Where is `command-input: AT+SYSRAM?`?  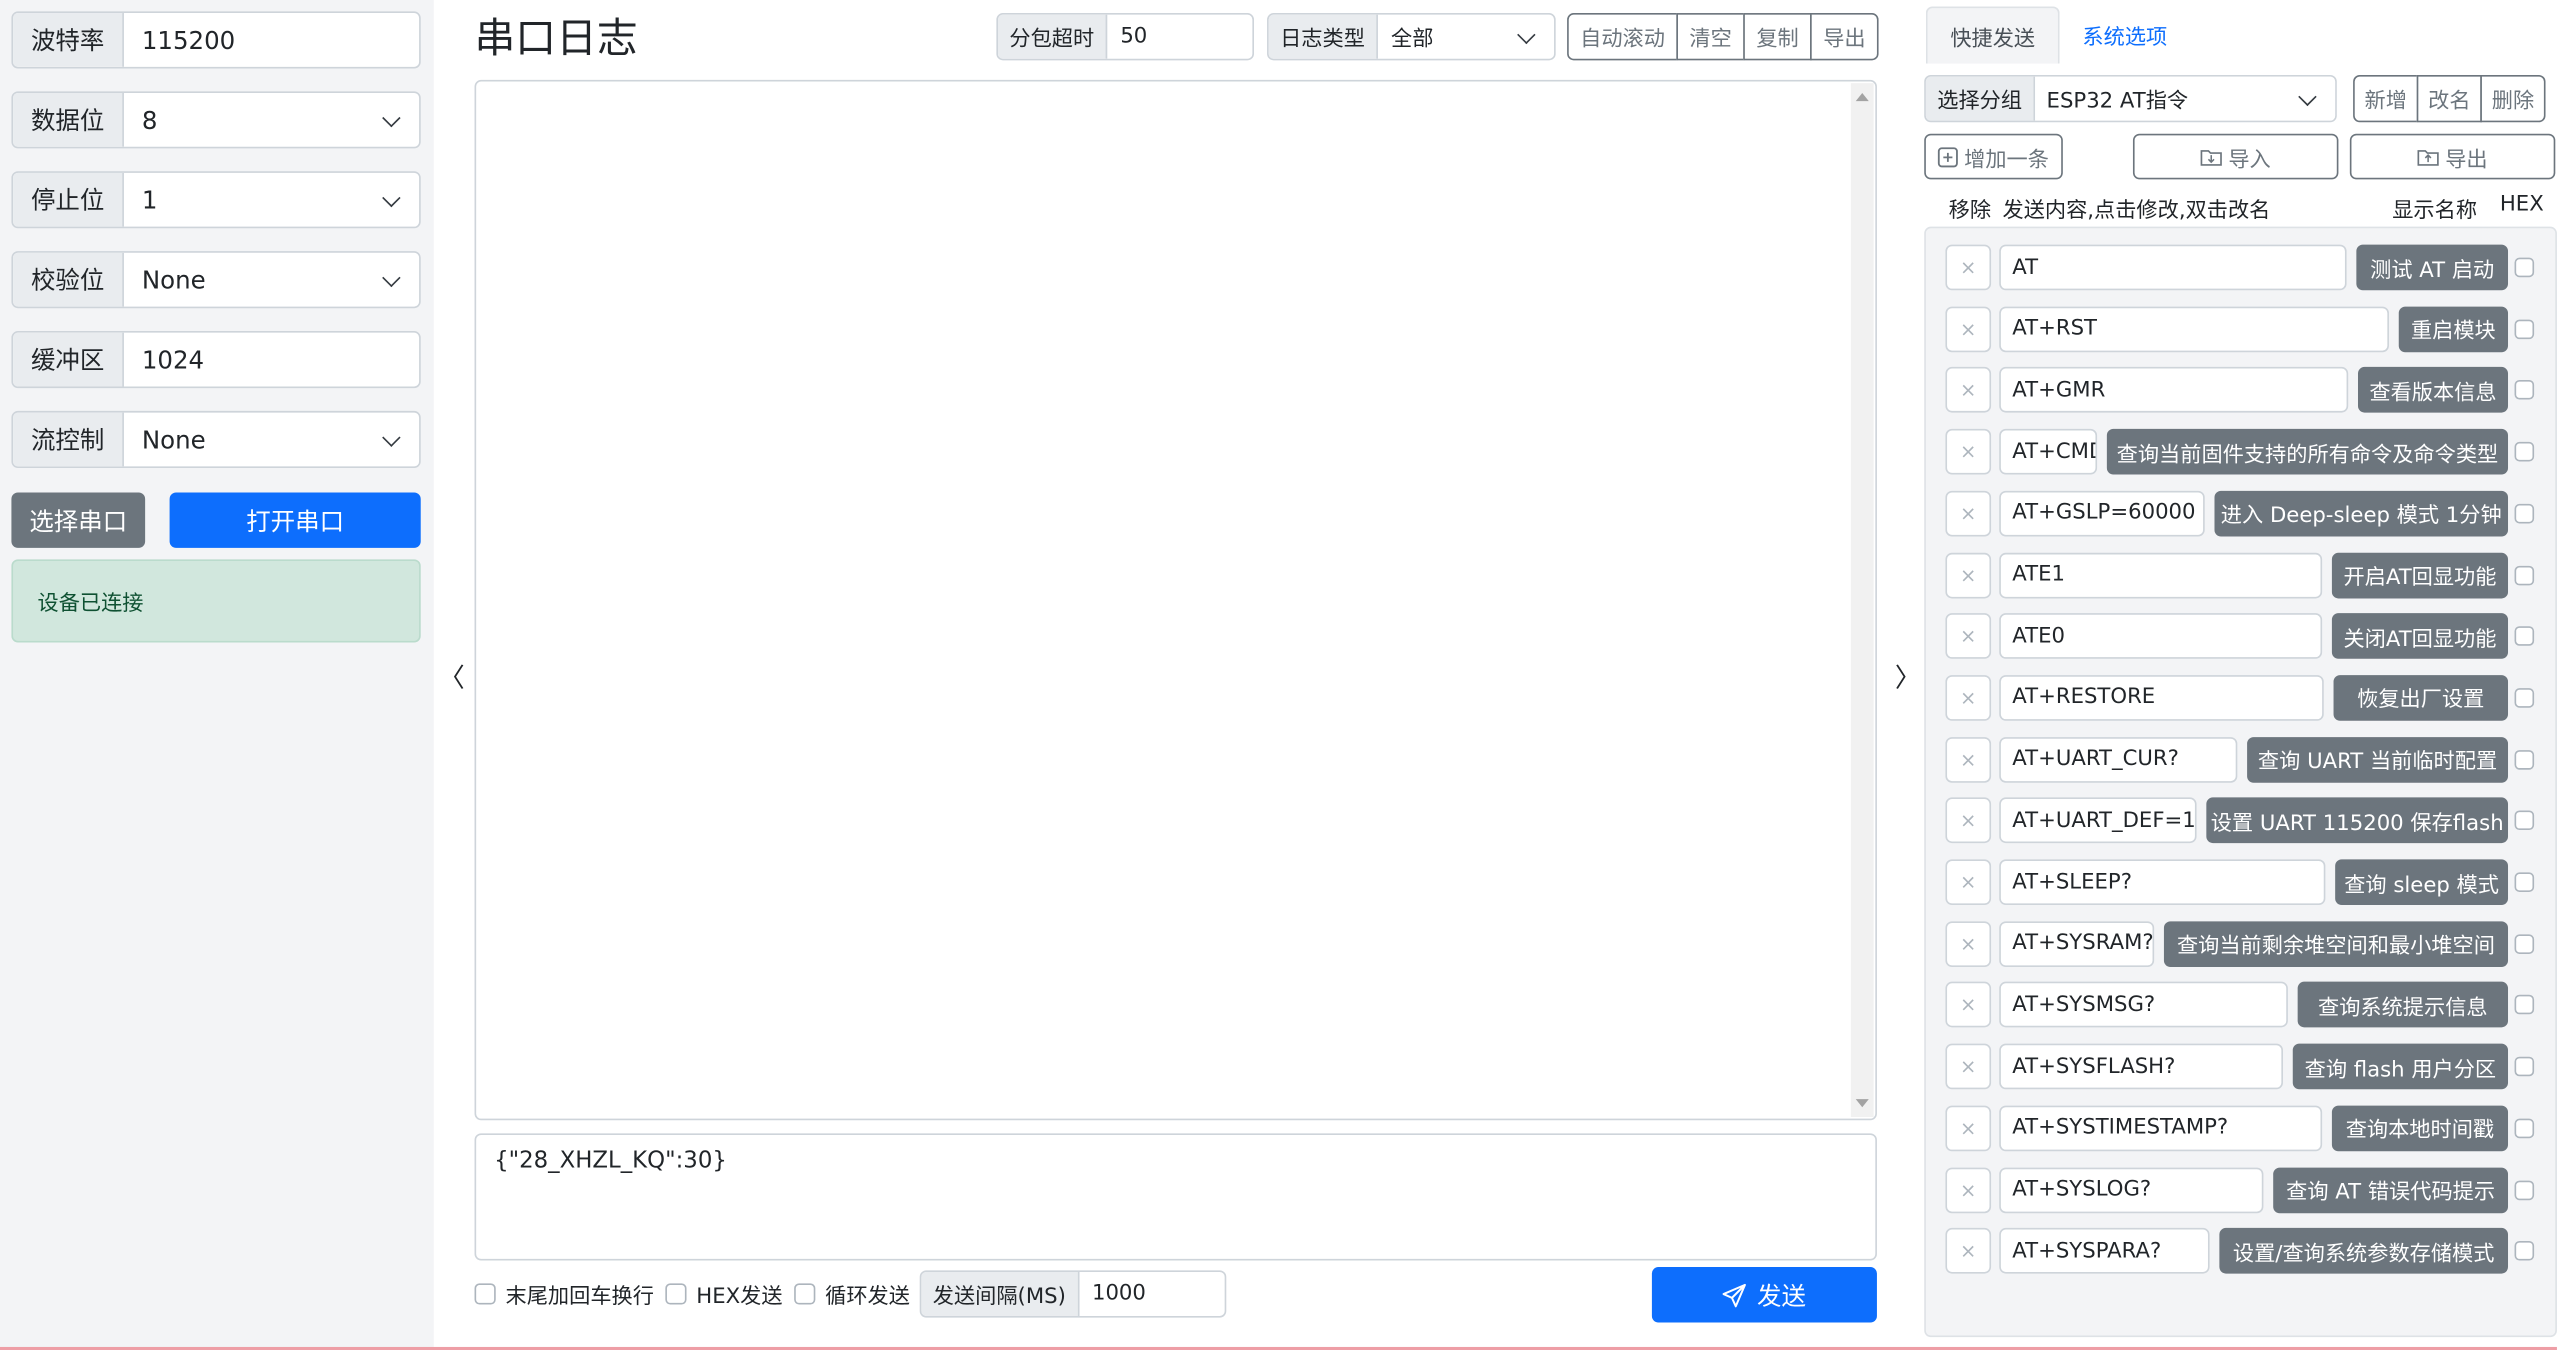
command-input: AT+SYSRAM? is located at coordinates (2077, 943).